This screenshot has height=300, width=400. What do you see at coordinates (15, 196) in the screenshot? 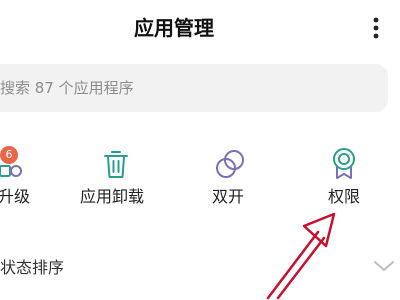
I see `upgrade-label: 升级` at bounding box center [15, 196].